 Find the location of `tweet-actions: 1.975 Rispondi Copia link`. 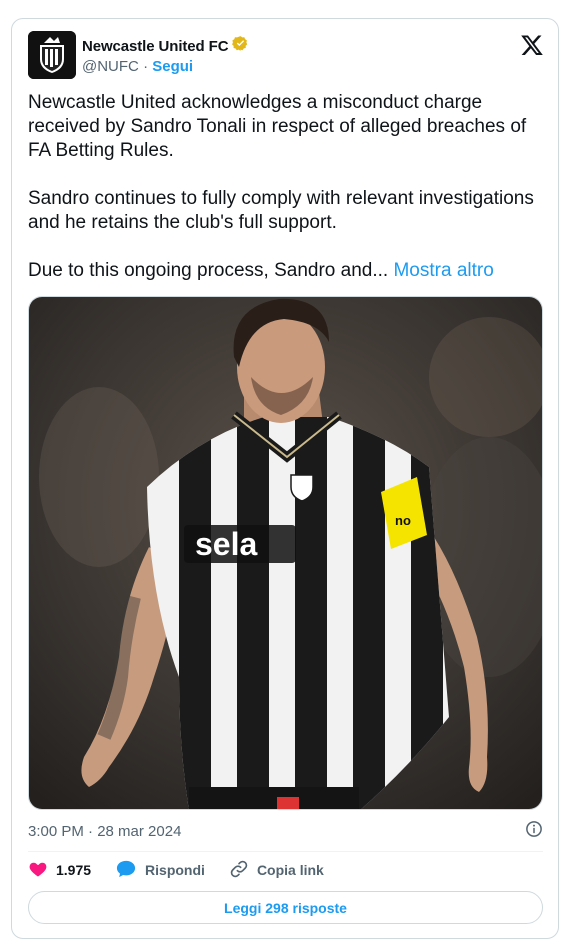

tweet-actions: 1.975 Rispondi Copia link is located at coordinates (188, 870).